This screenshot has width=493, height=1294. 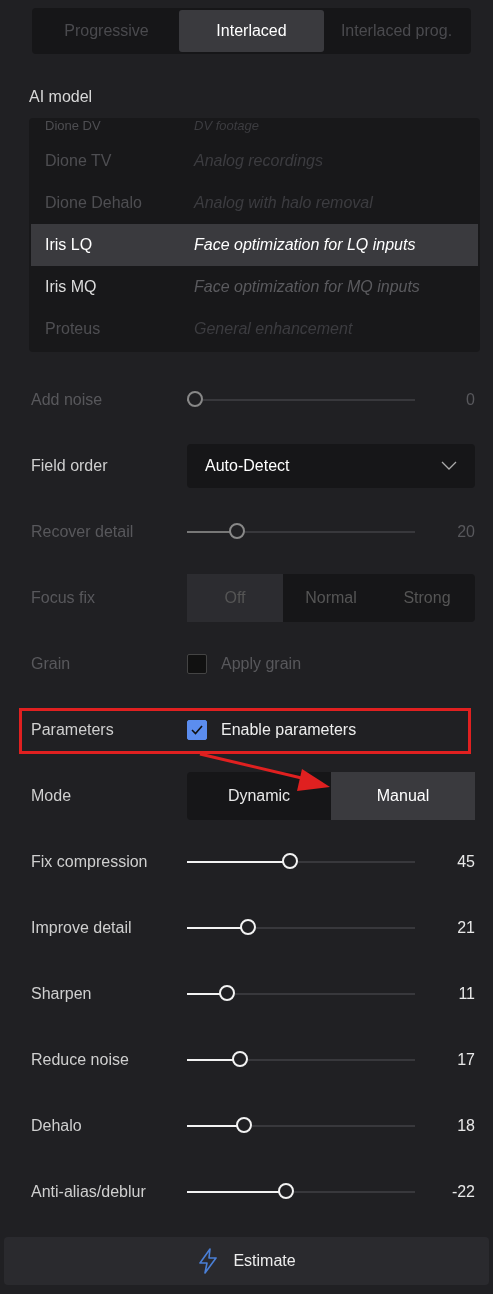 I want to click on section-label: AI model, so click(x=61, y=97).